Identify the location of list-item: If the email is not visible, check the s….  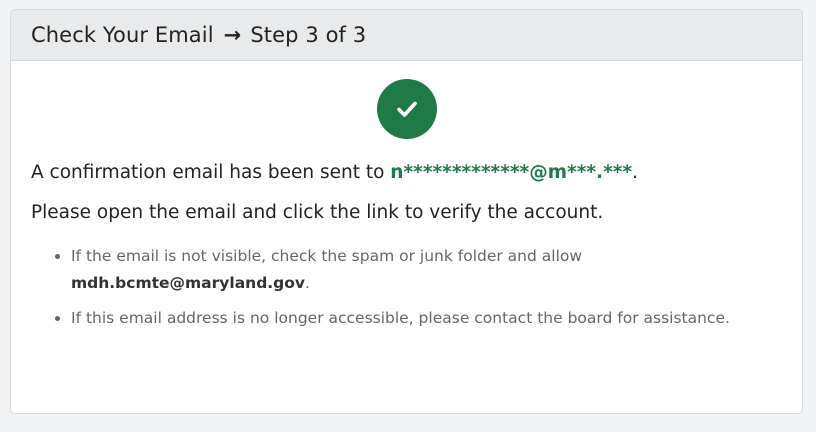
(401, 270).